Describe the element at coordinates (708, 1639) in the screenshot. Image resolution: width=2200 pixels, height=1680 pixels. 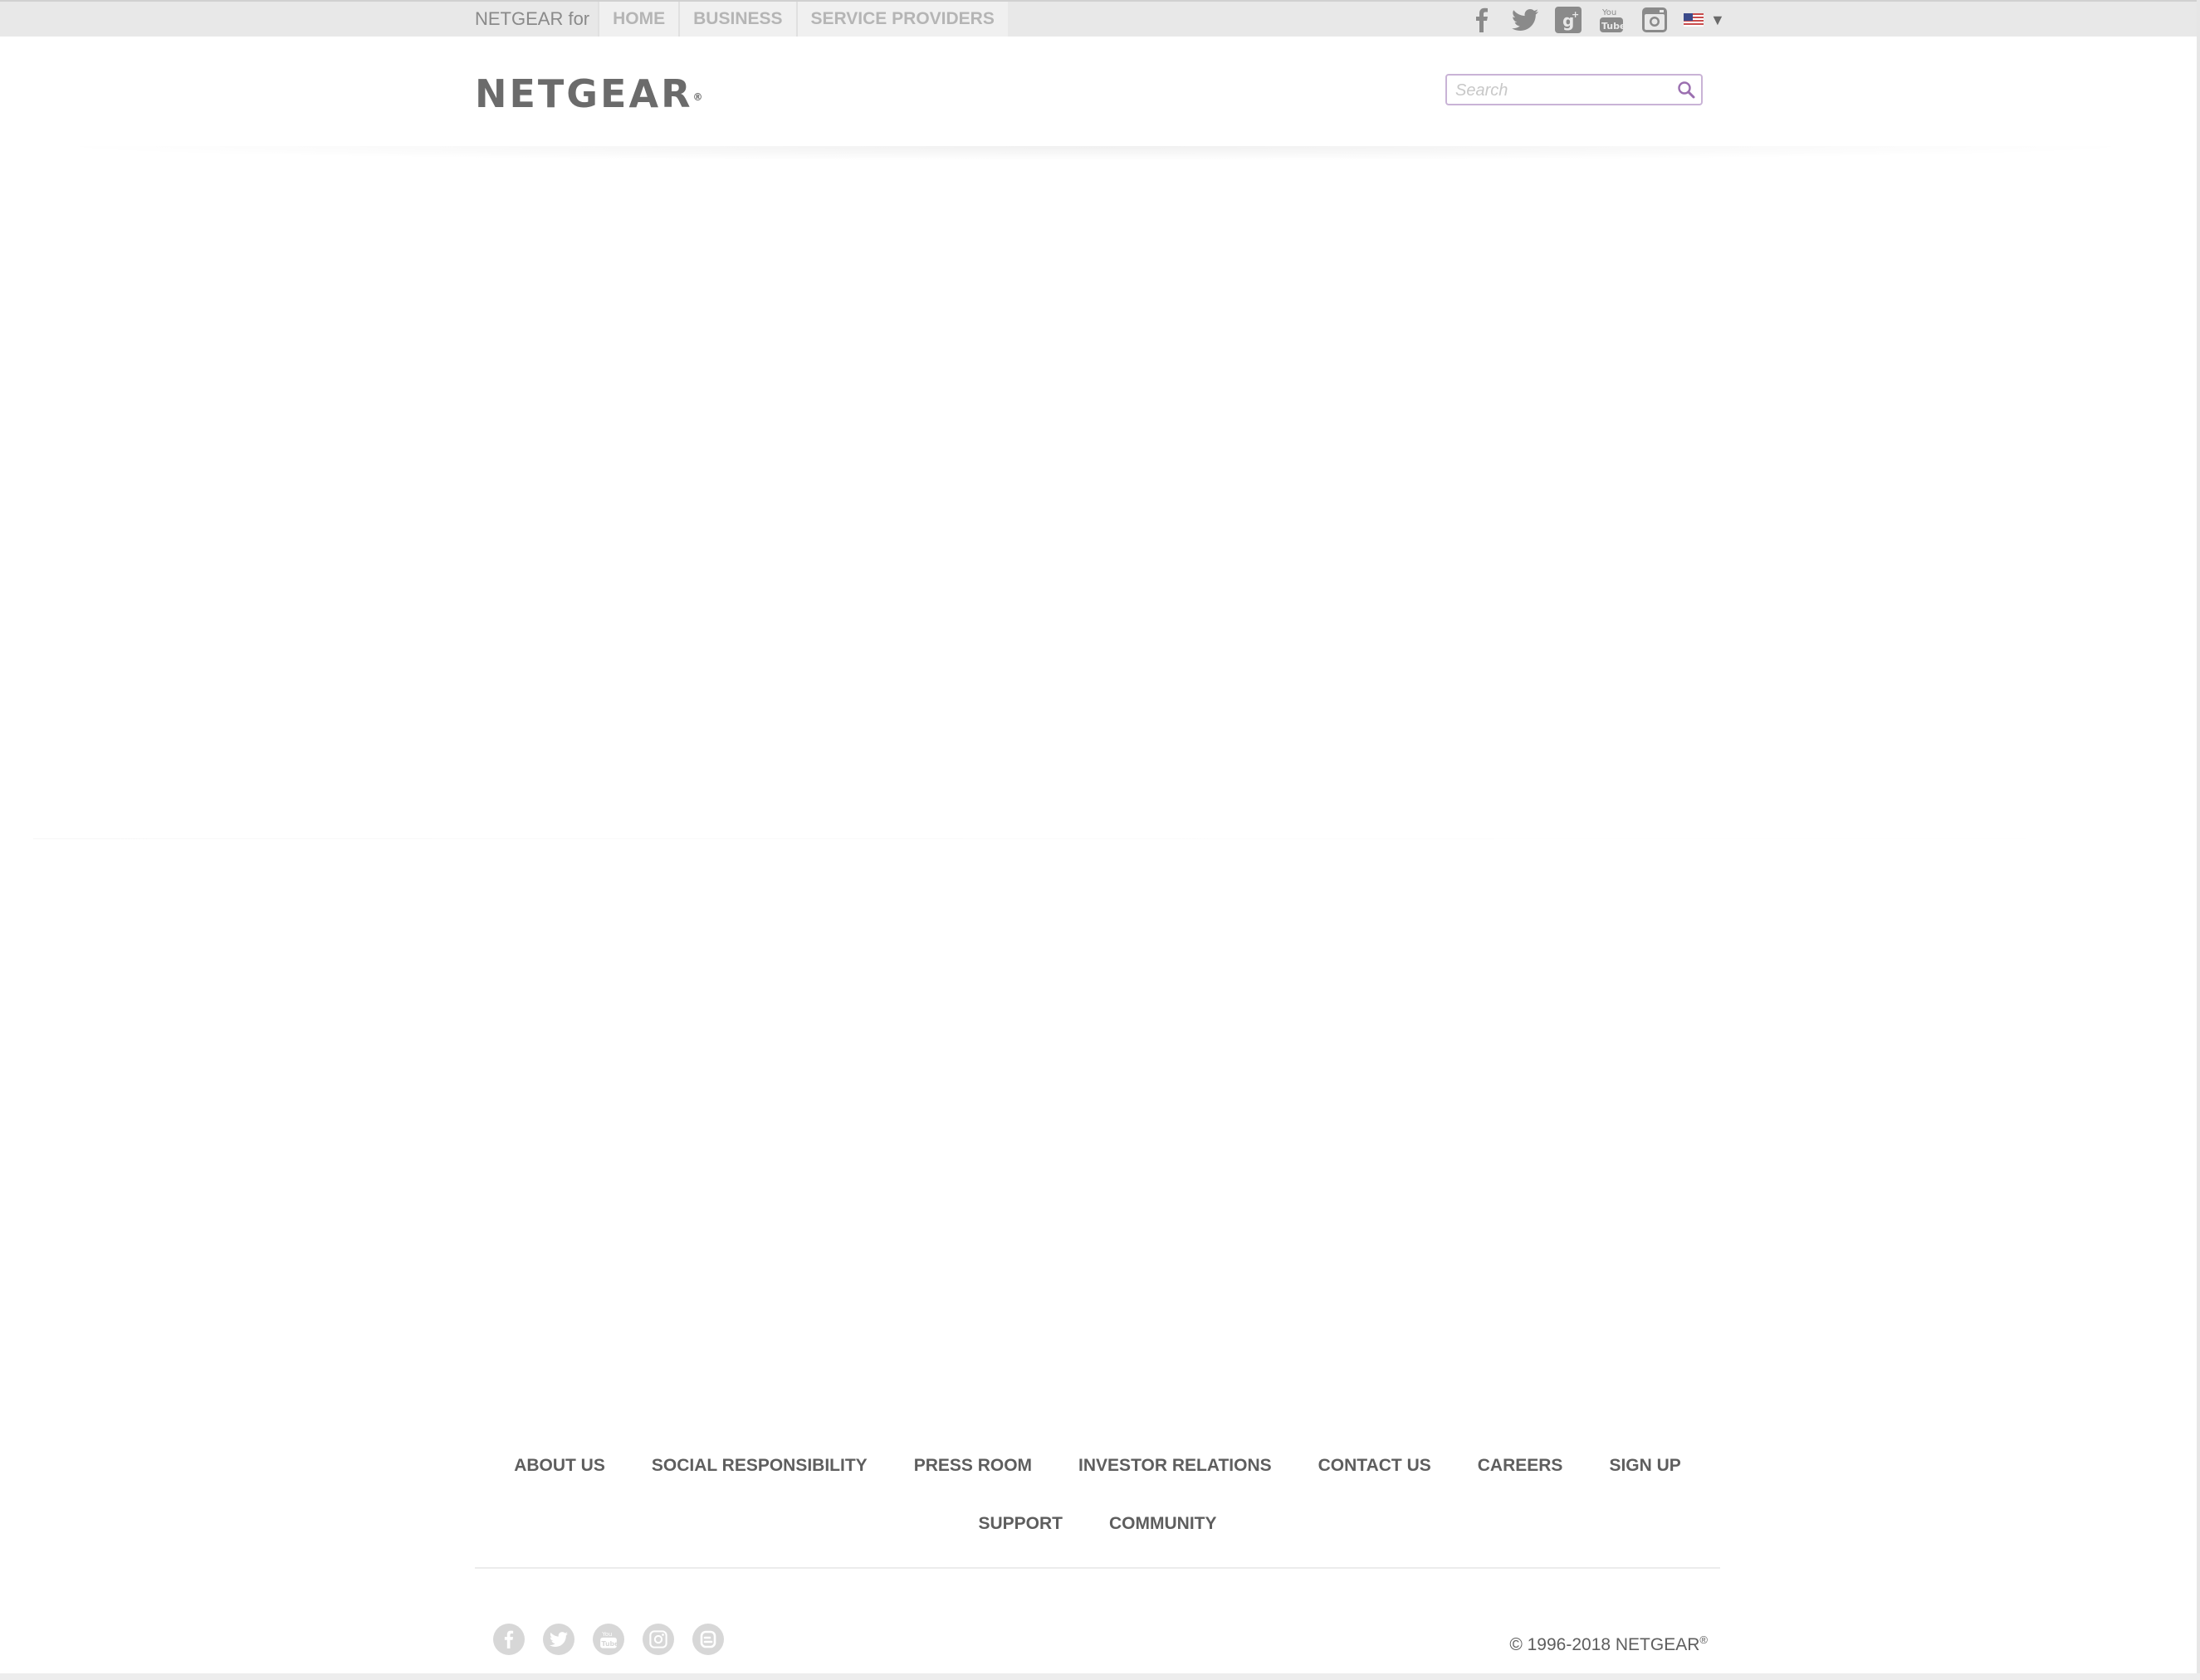
I see `blog-icon` at that location.